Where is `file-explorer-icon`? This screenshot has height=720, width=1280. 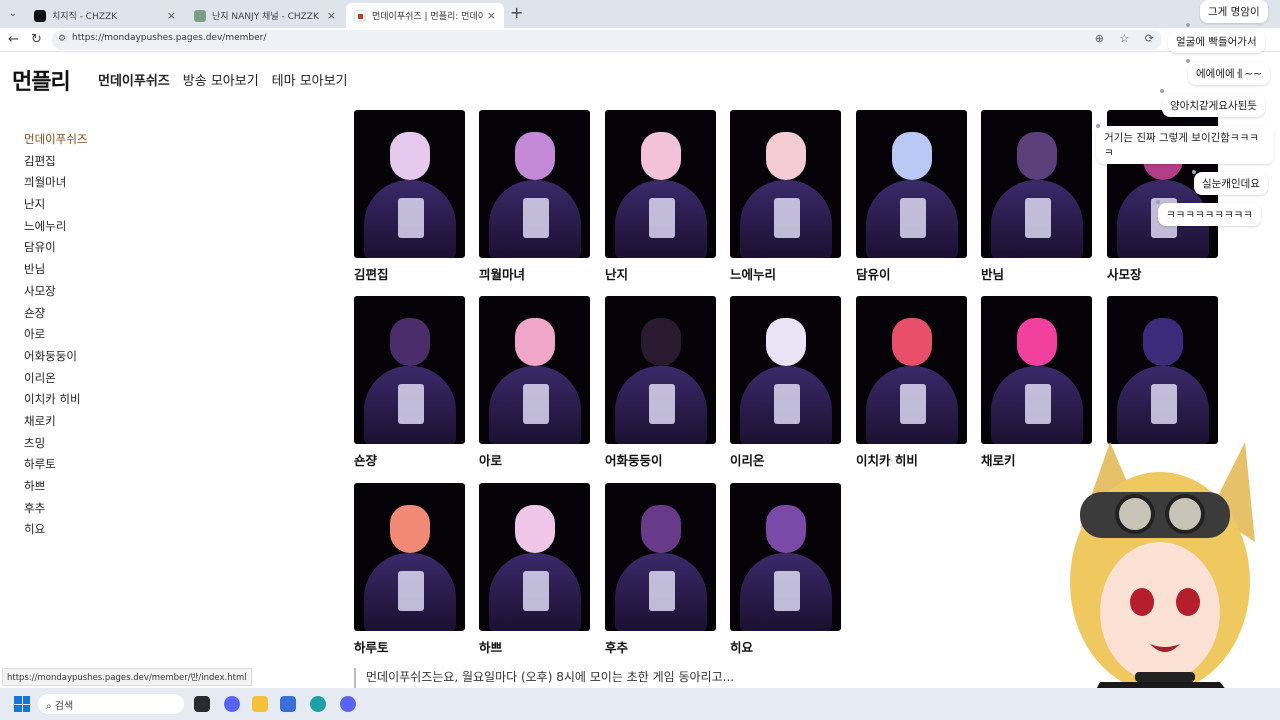 file-explorer-icon is located at coordinates (260, 704).